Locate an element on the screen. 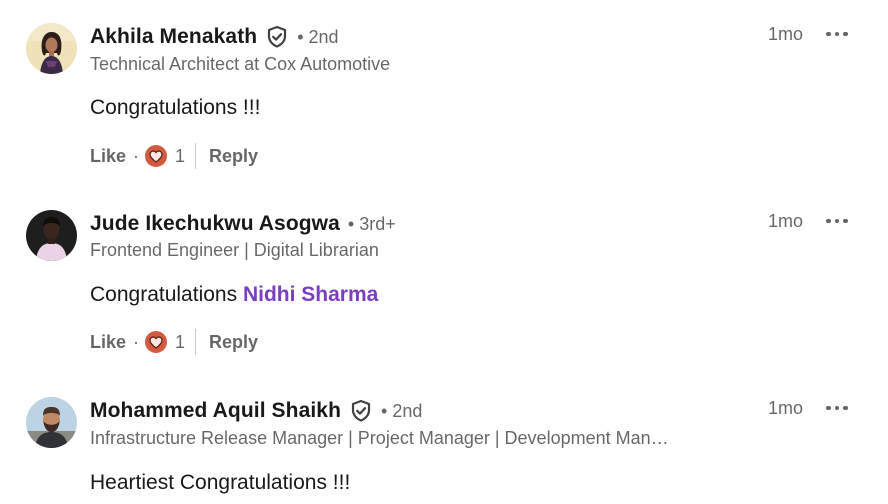 This screenshot has height=504, width=888. comment-text-content: Heartiest Congratulations !!! is located at coordinates (220, 482).